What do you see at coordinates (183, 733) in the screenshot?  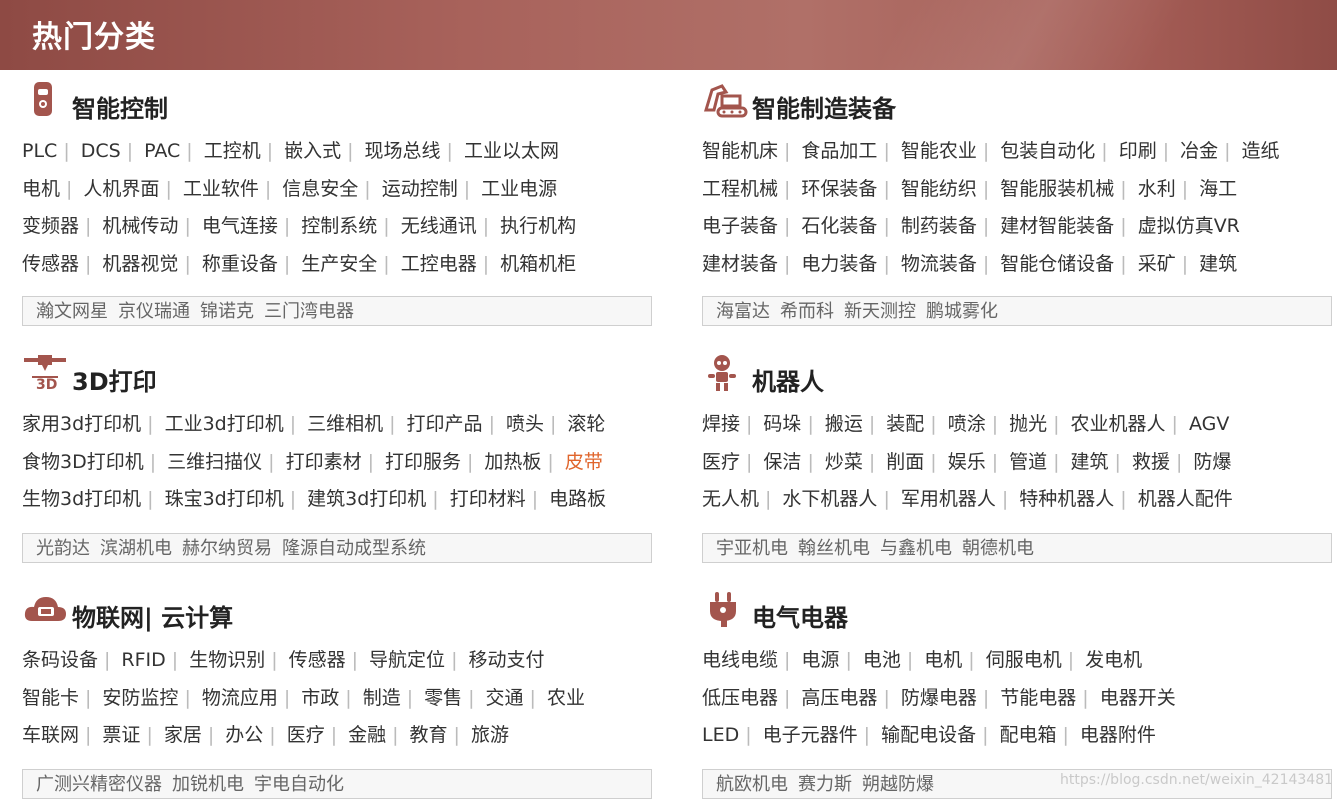 I see `category-link: 家居` at bounding box center [183, 733].